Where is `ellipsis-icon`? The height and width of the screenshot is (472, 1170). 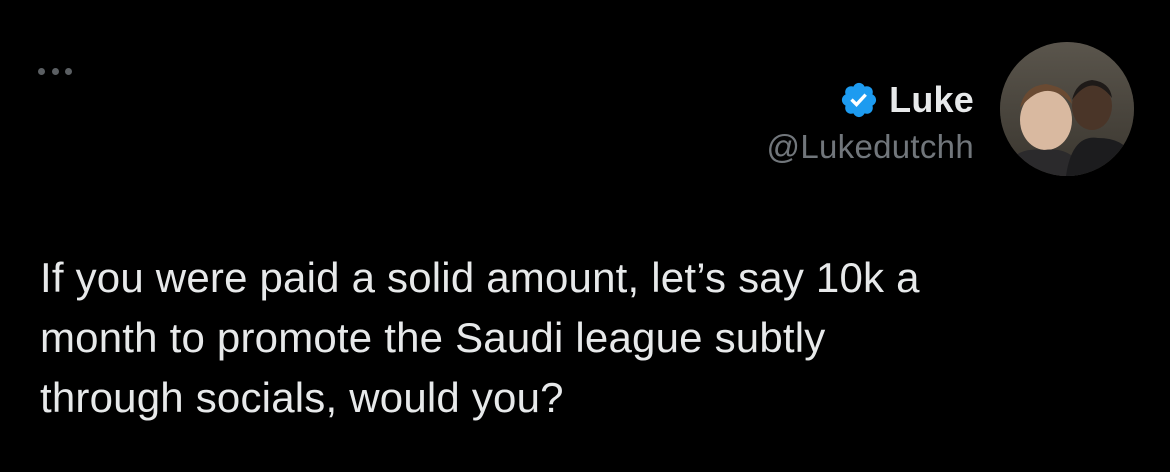 ellipsis-icon is located at coordinates (41, 71).